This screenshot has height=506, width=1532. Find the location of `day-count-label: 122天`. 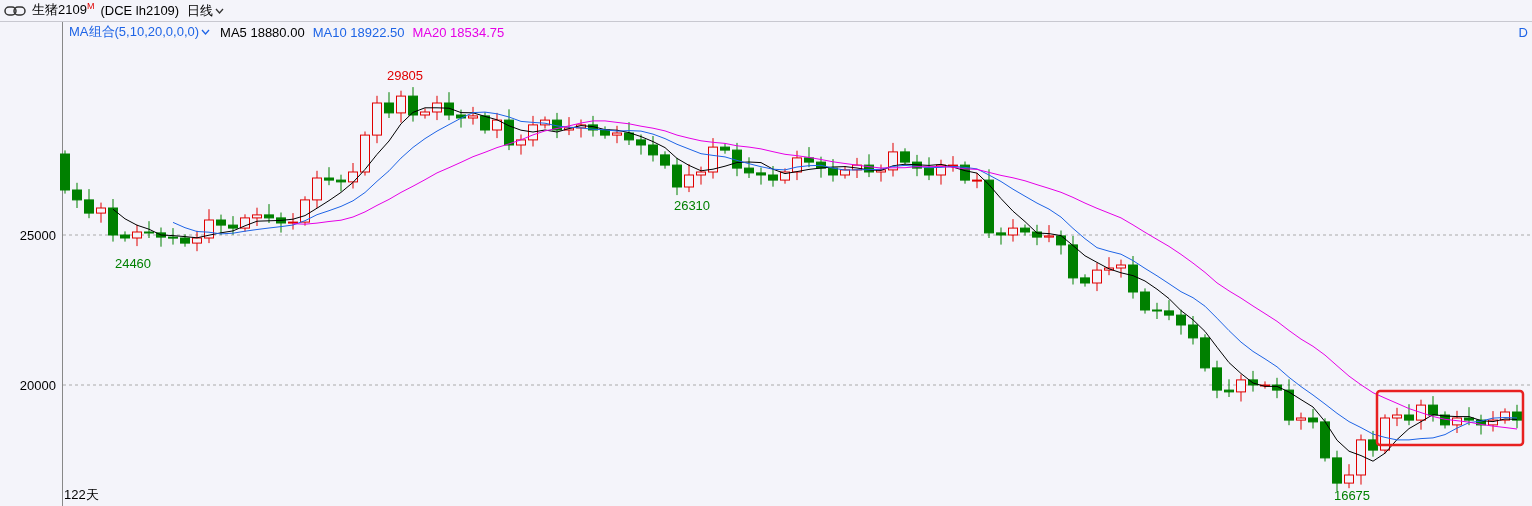

day-count-label: 122天 is located at coordinates (81, 494).